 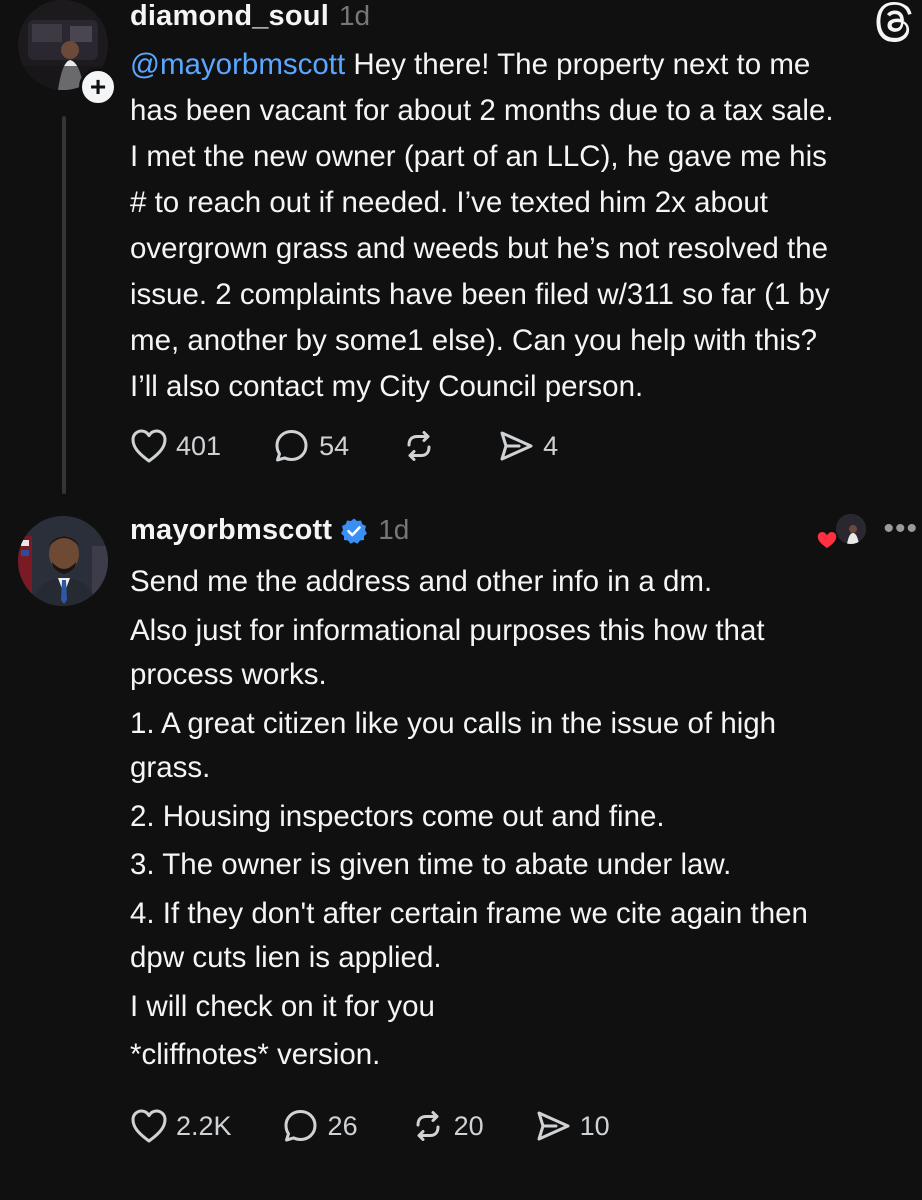 I want to click on liked-by-avatar, so click(x=851, y=529).